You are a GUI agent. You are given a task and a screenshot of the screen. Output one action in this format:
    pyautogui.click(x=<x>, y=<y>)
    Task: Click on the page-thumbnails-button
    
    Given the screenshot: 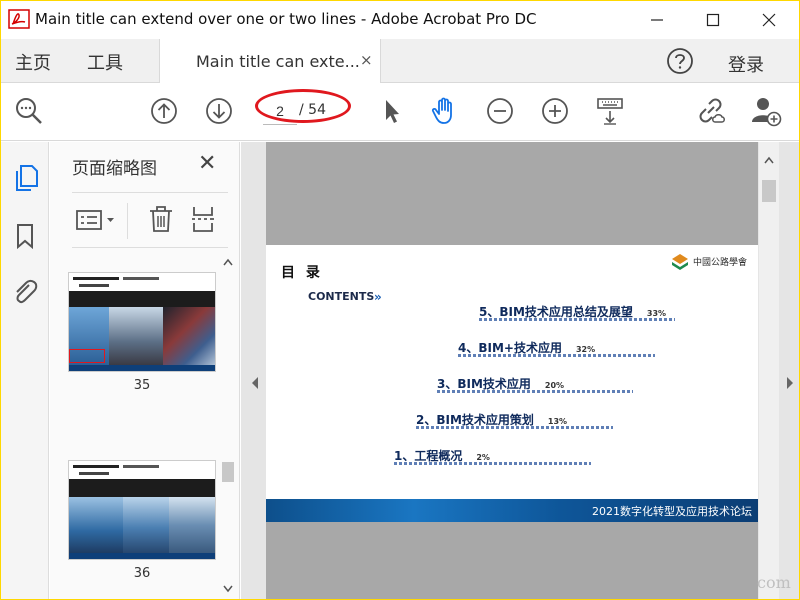 What is the action you would take?
    pyautogui.click(x=25, y=178)
    